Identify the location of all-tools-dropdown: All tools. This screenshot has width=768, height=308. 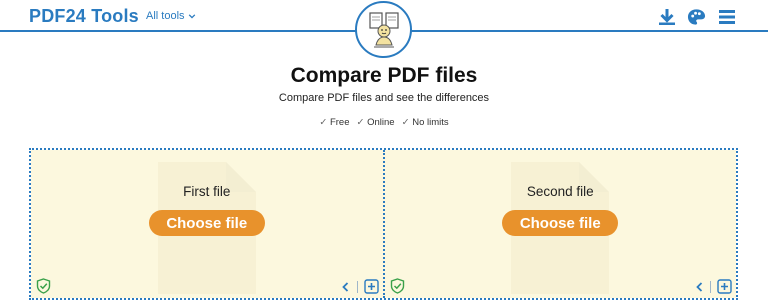
(171, 16).